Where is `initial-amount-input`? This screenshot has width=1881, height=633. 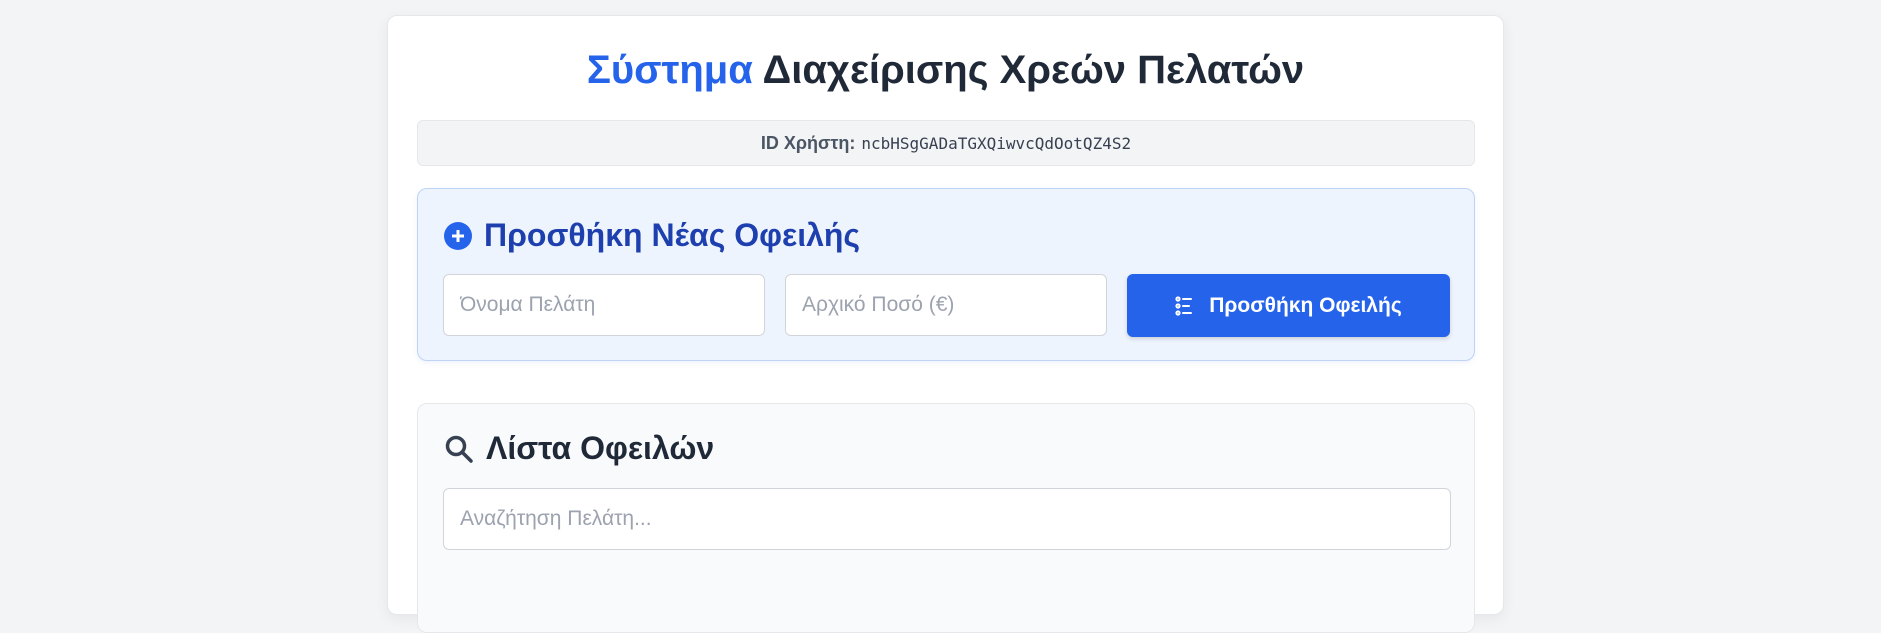 initial-amount-input is located at coordinates (946, 305).